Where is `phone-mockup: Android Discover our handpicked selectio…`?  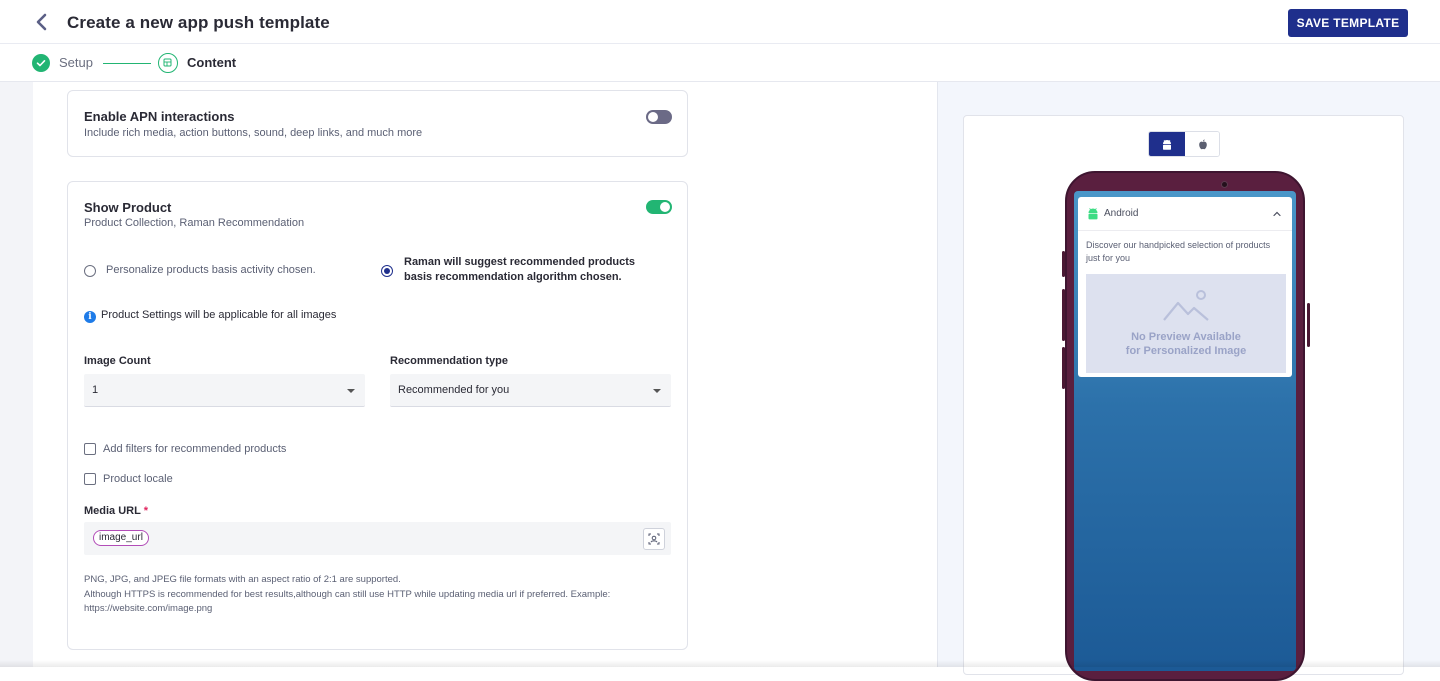 phone-mockup: Android Discover our handpicked selectio… is located at coordinates (1186, 426).